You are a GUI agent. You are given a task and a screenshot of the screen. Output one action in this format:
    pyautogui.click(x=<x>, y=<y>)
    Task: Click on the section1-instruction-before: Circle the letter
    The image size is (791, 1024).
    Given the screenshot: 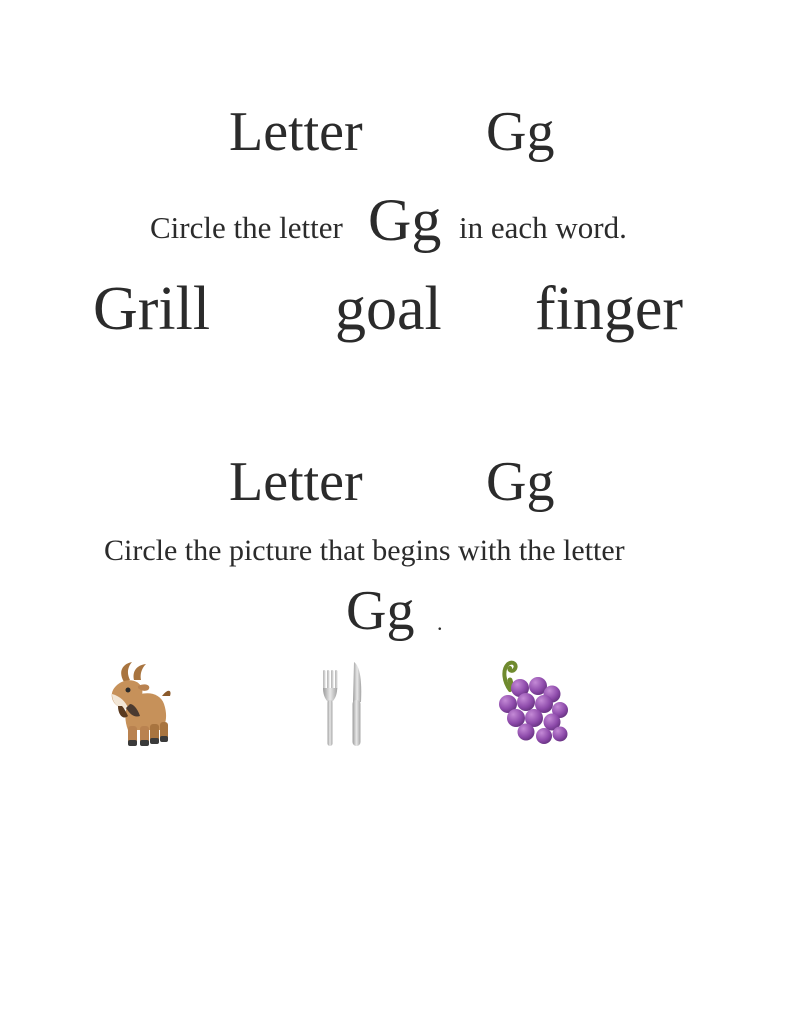 What is the action you would take?
    pyautogui.click(x=246, y=227)
    